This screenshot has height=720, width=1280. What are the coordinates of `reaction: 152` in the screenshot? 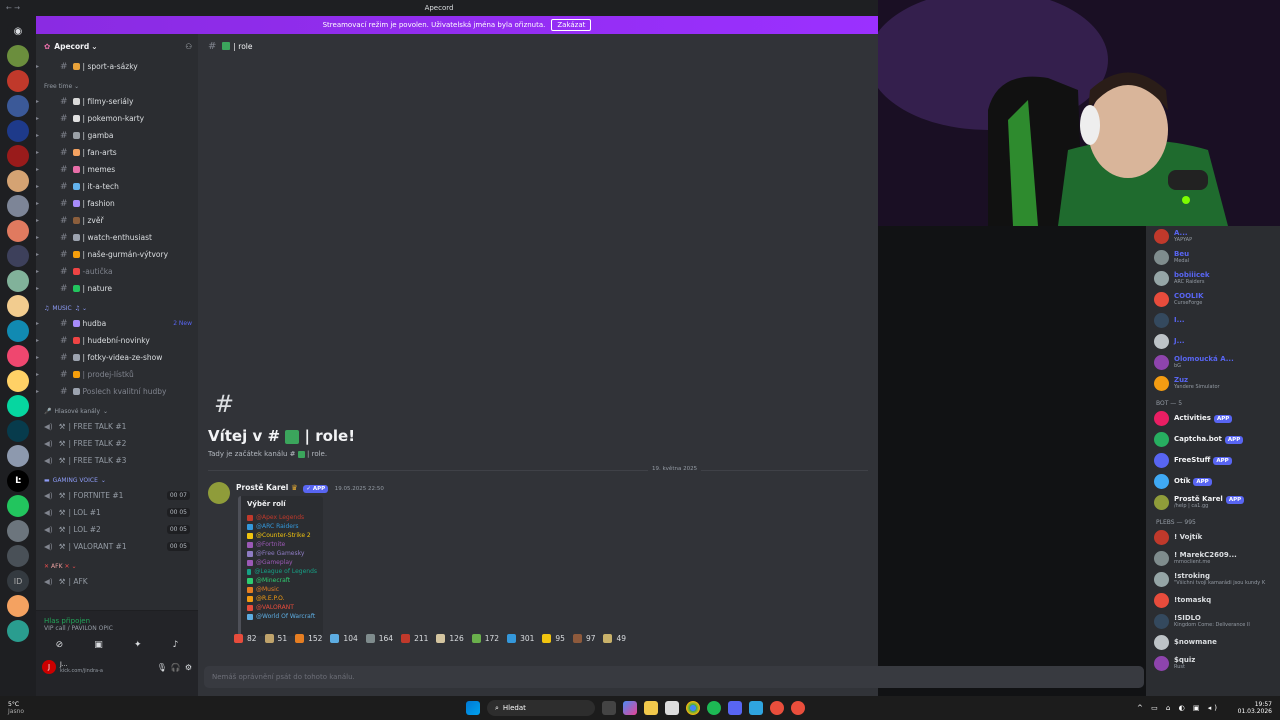 It's located at (308, 638).